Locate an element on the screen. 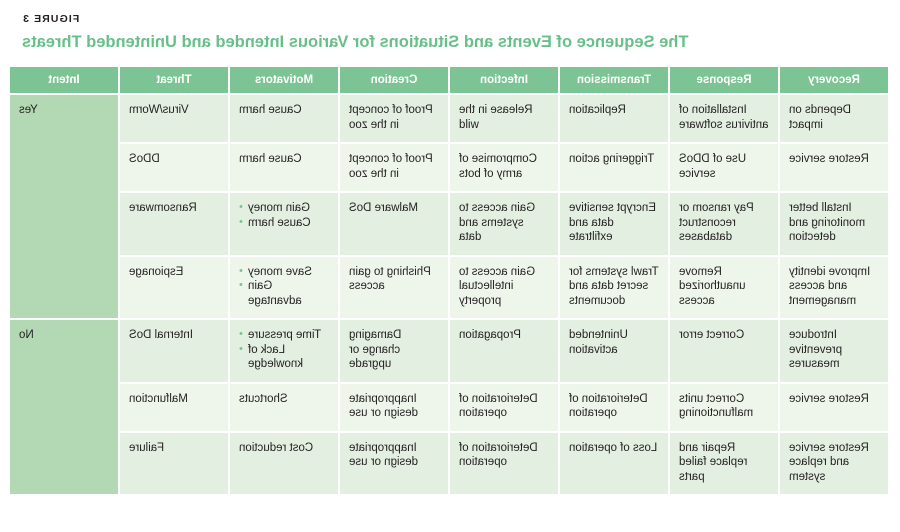  cell-infection: Gain access to systems and data is located at coordinates (504, 224).